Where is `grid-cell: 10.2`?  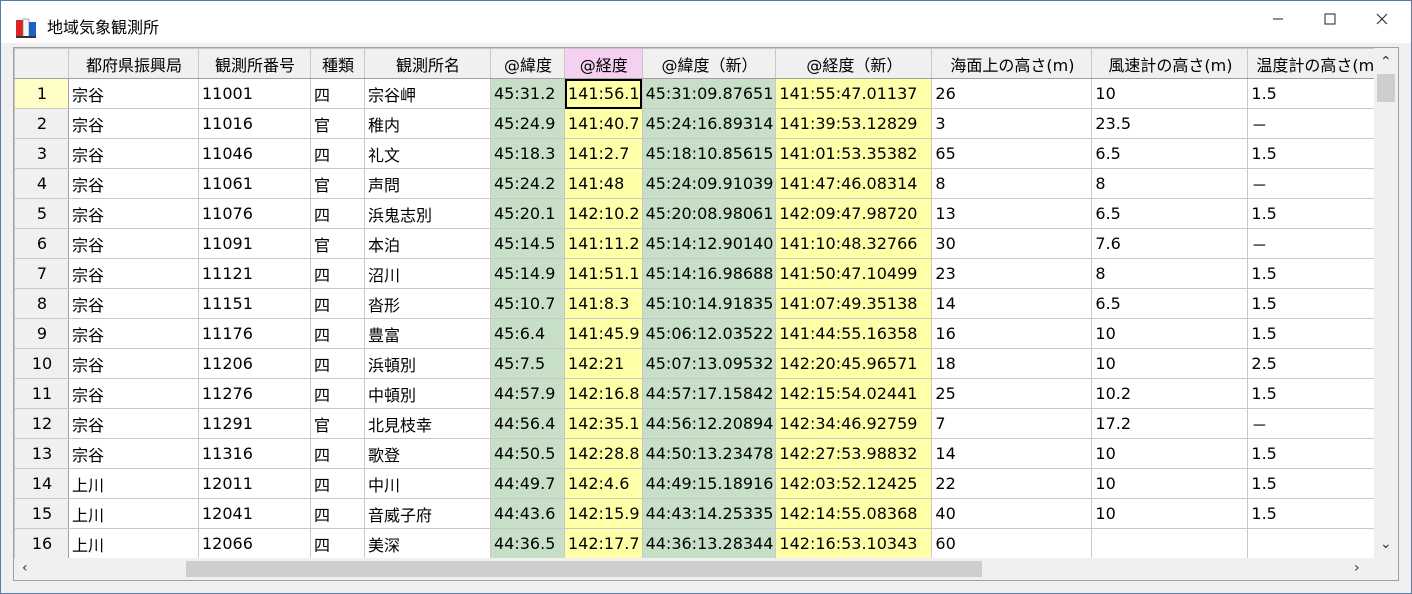
grid-cell: 10.2 is located at coordinates (1170, 393).